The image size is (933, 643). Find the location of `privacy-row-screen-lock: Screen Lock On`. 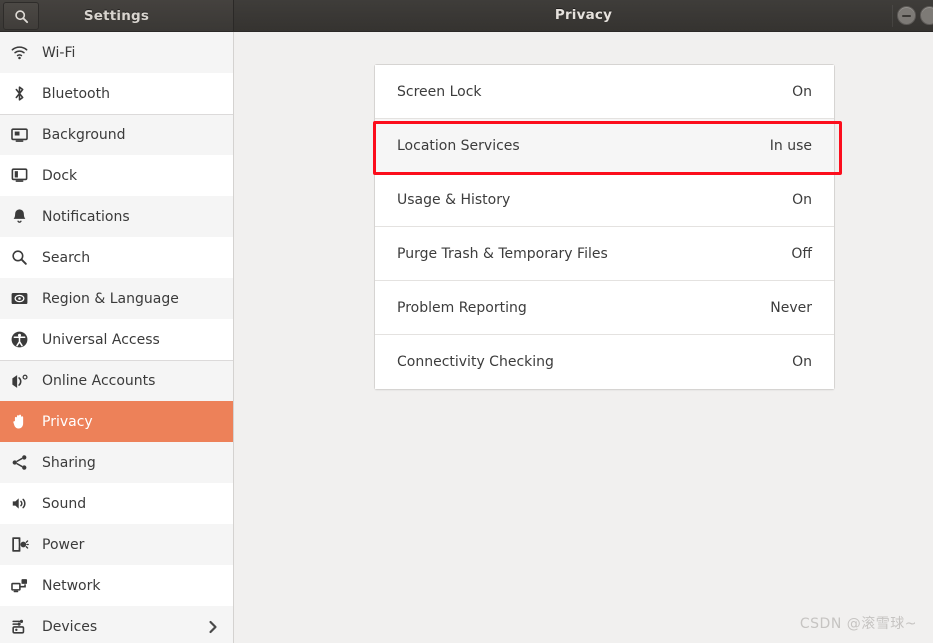

privacy-row-screen-lock: Screen Lock On is located at coordinates (604, 92).